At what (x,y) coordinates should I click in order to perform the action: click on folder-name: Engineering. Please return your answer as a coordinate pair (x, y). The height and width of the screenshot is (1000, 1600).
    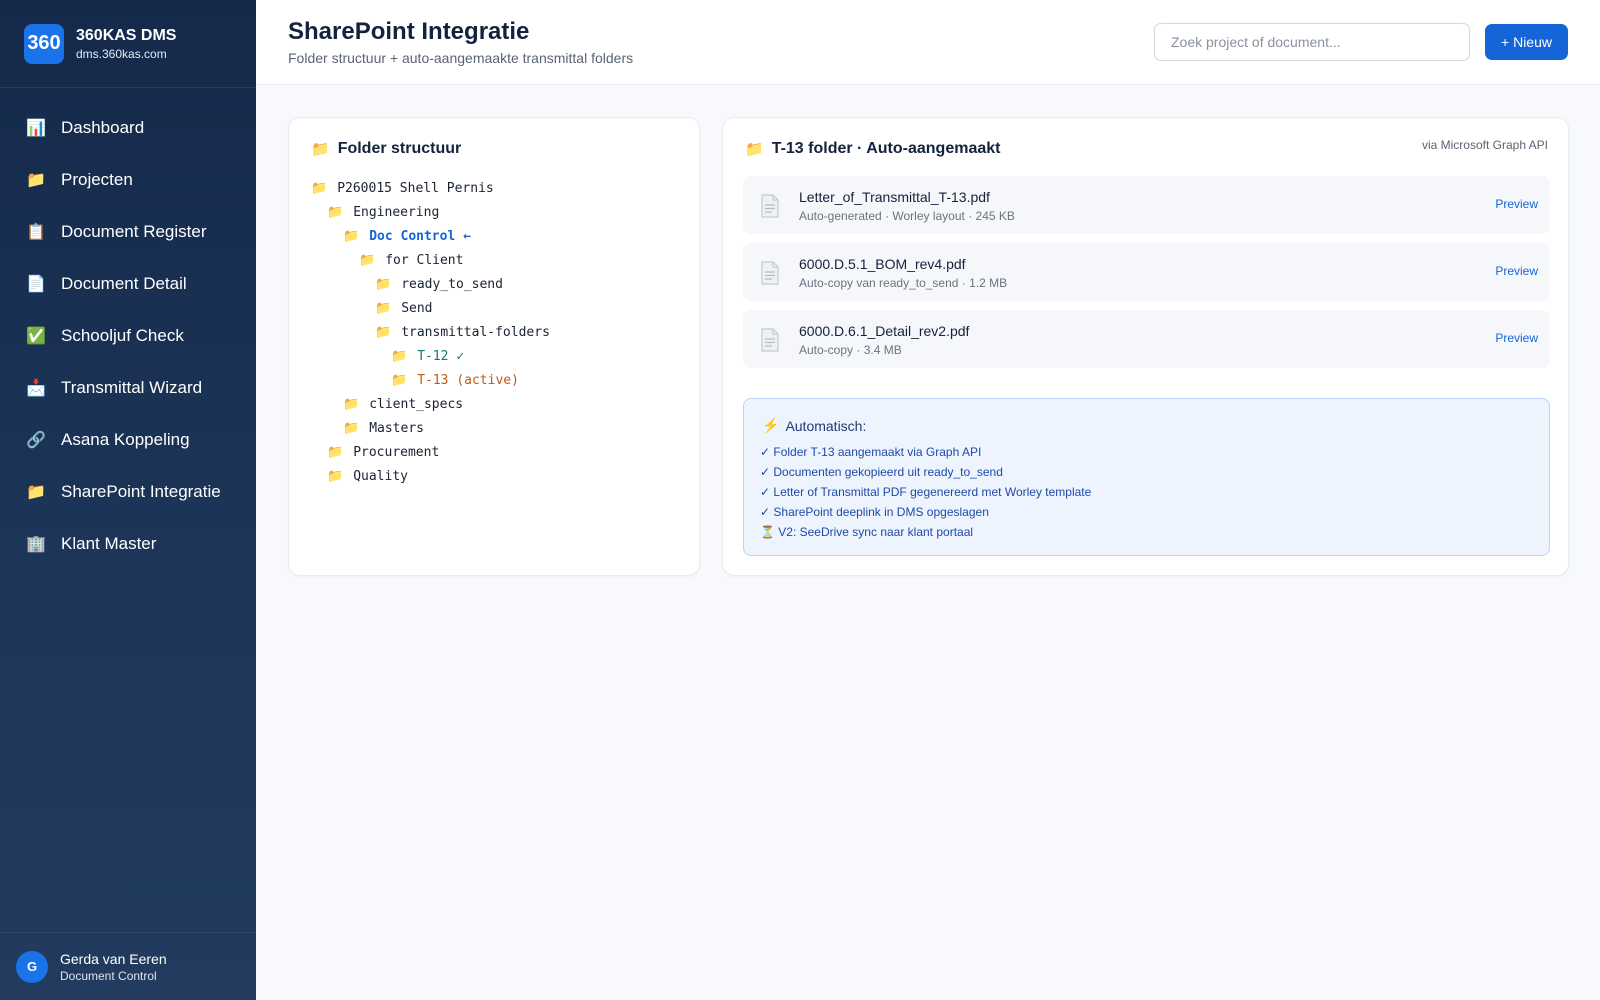
    Looking at the image, I should click on (396, 212).